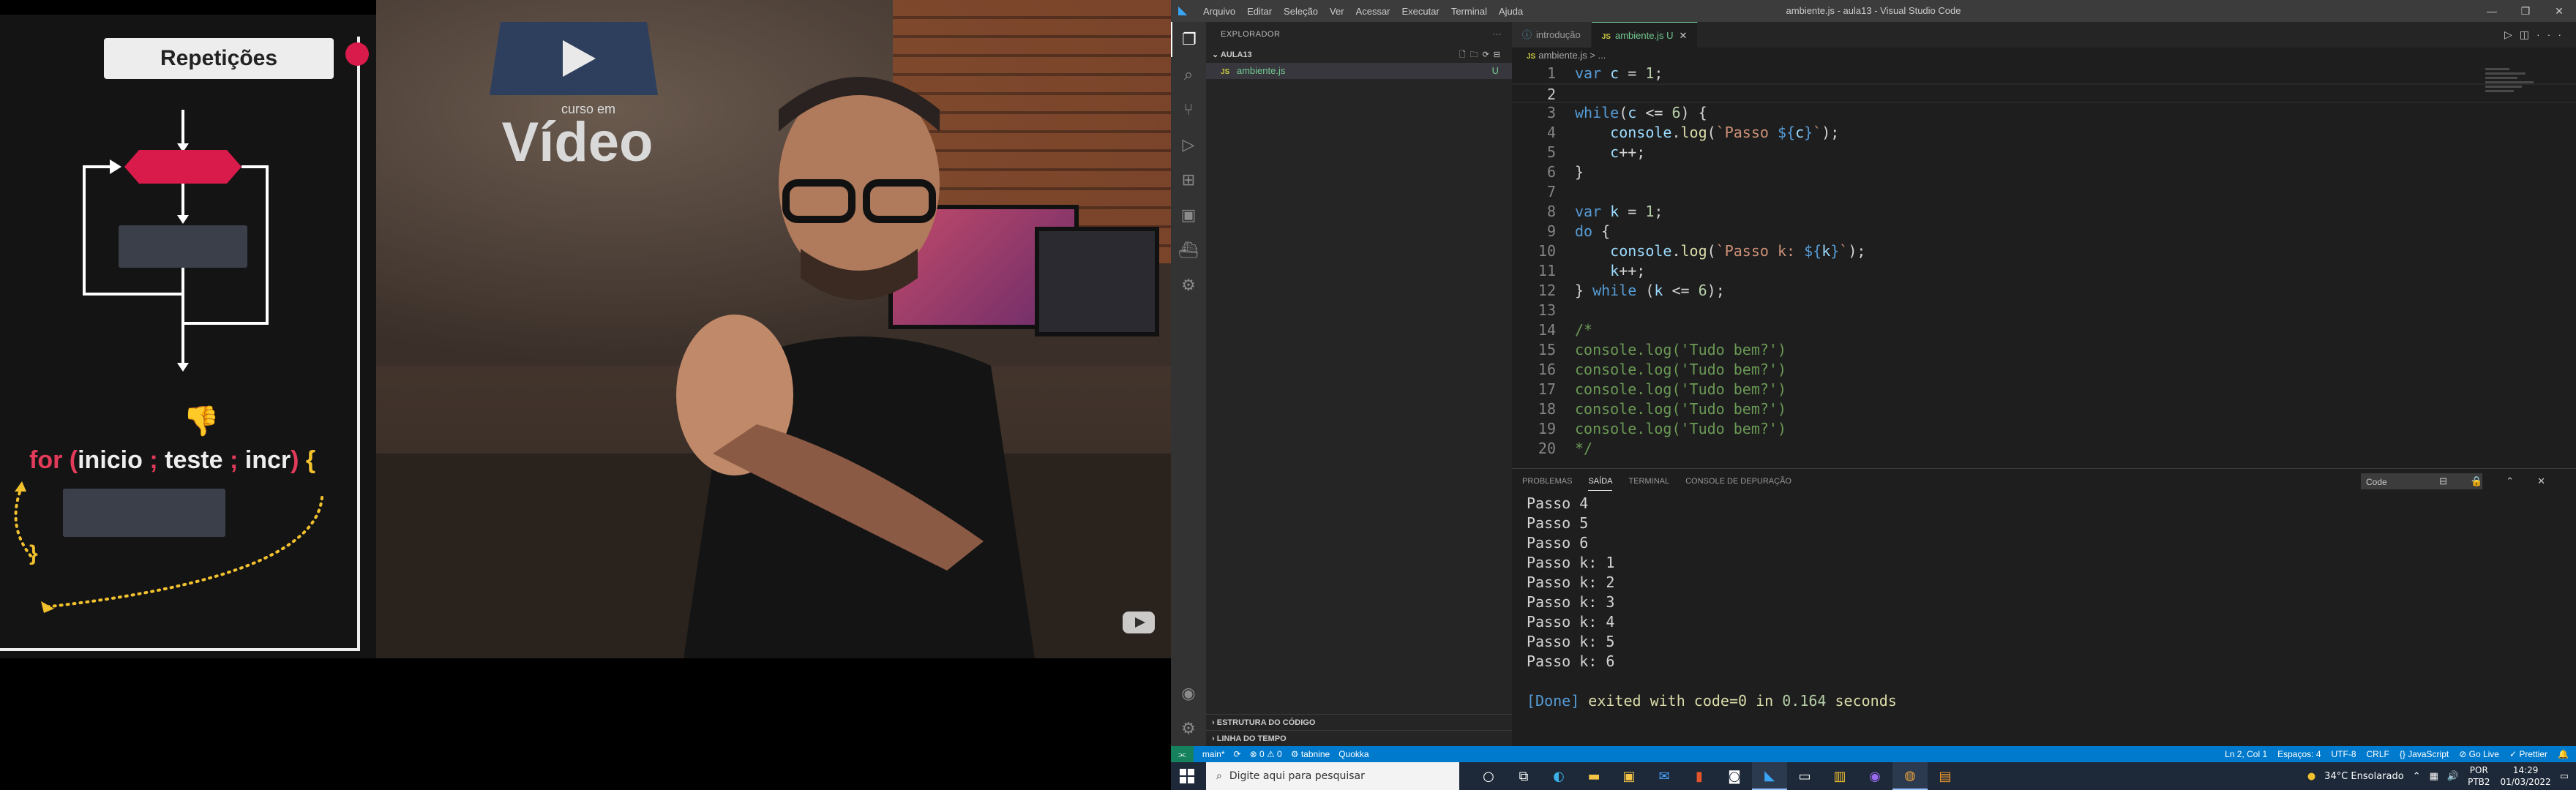 The image size is (2576, 790). Describe the element at coordinates (2526, 776) in the screenshot. I see `clock: 14:29 01/03/2022` at that location.